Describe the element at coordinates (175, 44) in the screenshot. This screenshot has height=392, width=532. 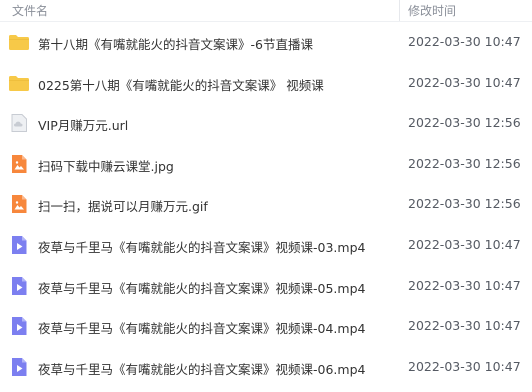
I see `file-name: 第十八期《有嘴就能火的抖音文案课》-6节直播课` at that location.